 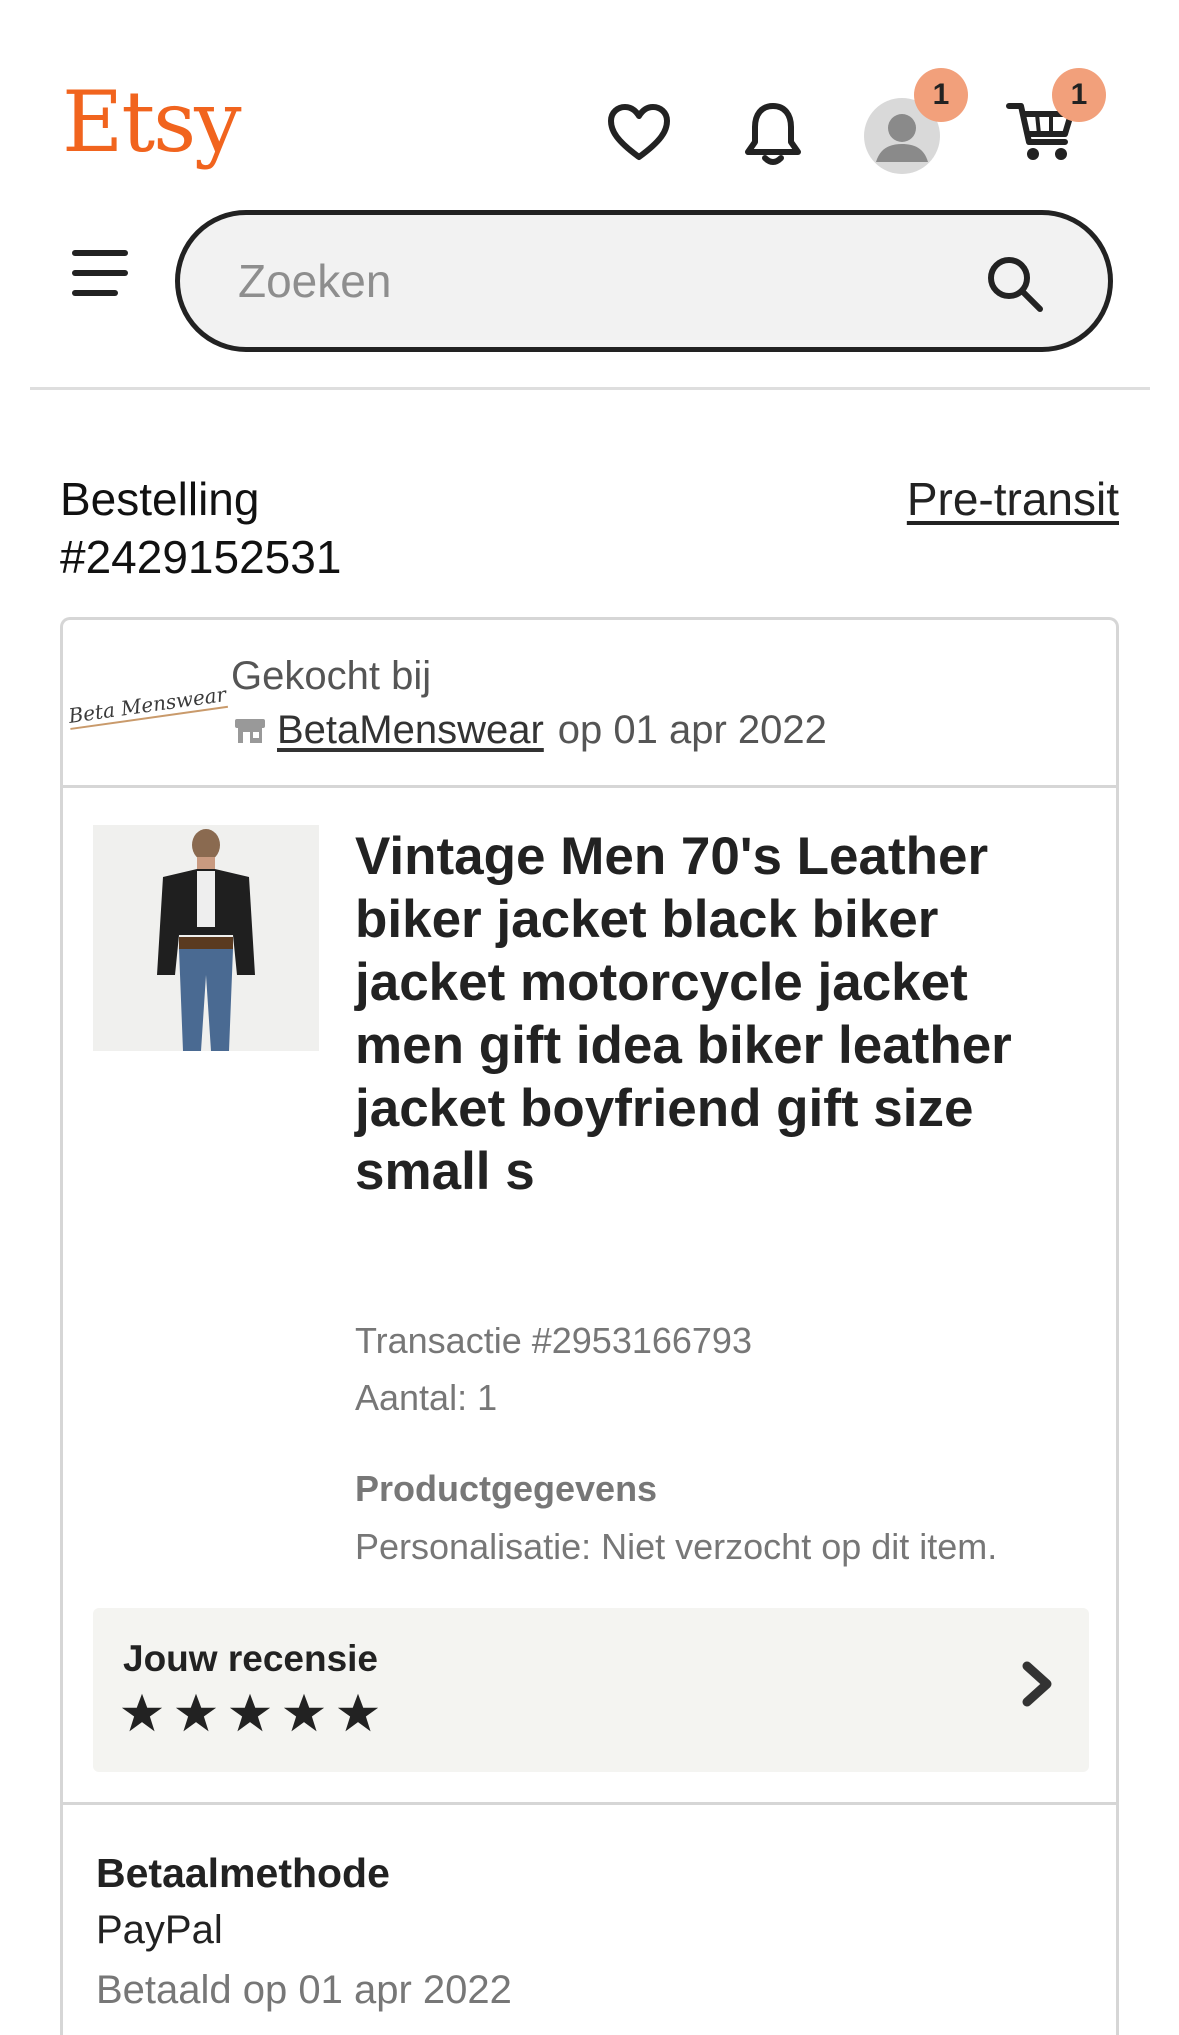 What do you see at coordinates (1015, 284) in the screenshot?
I see `search-icon` at bounding box center [1015, 284].